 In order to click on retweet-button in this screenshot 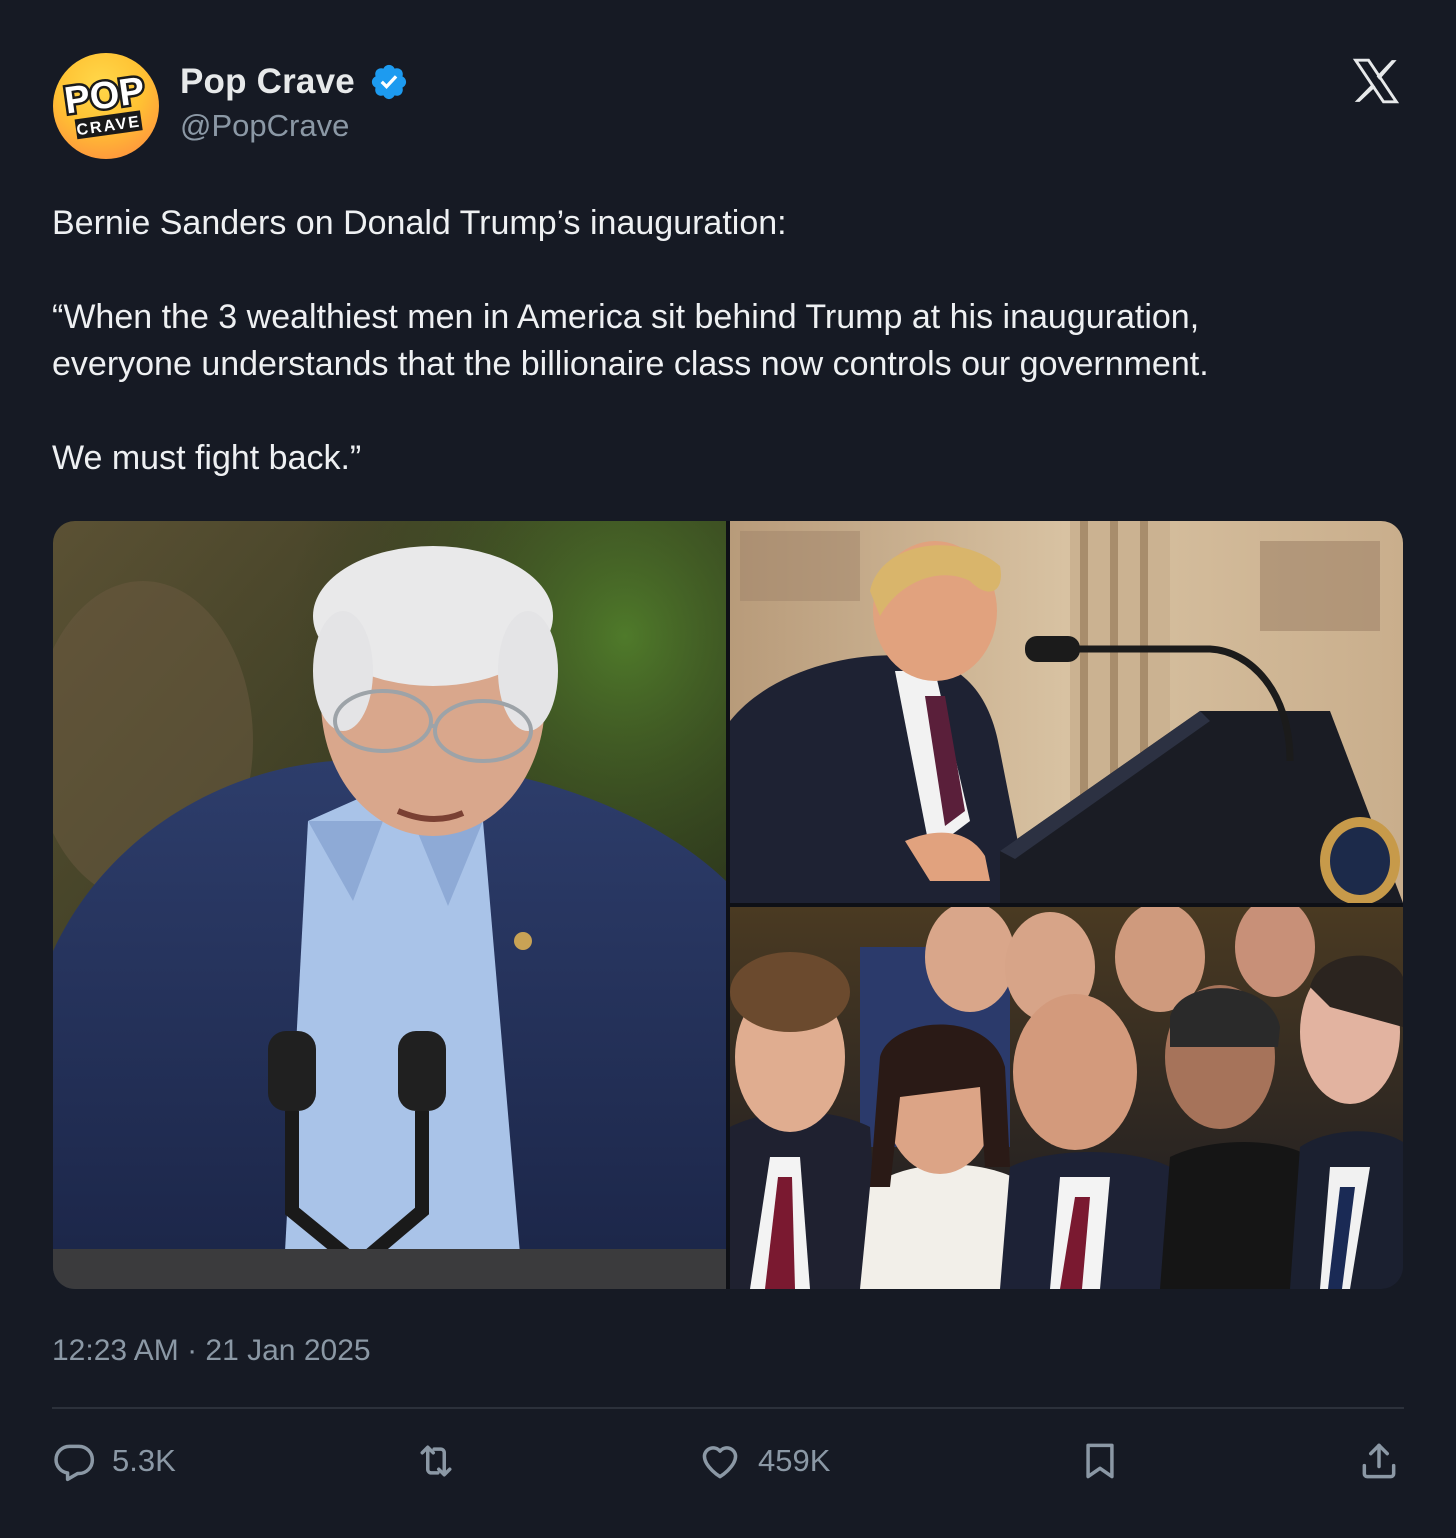, I will do `click(436, 1461)`.